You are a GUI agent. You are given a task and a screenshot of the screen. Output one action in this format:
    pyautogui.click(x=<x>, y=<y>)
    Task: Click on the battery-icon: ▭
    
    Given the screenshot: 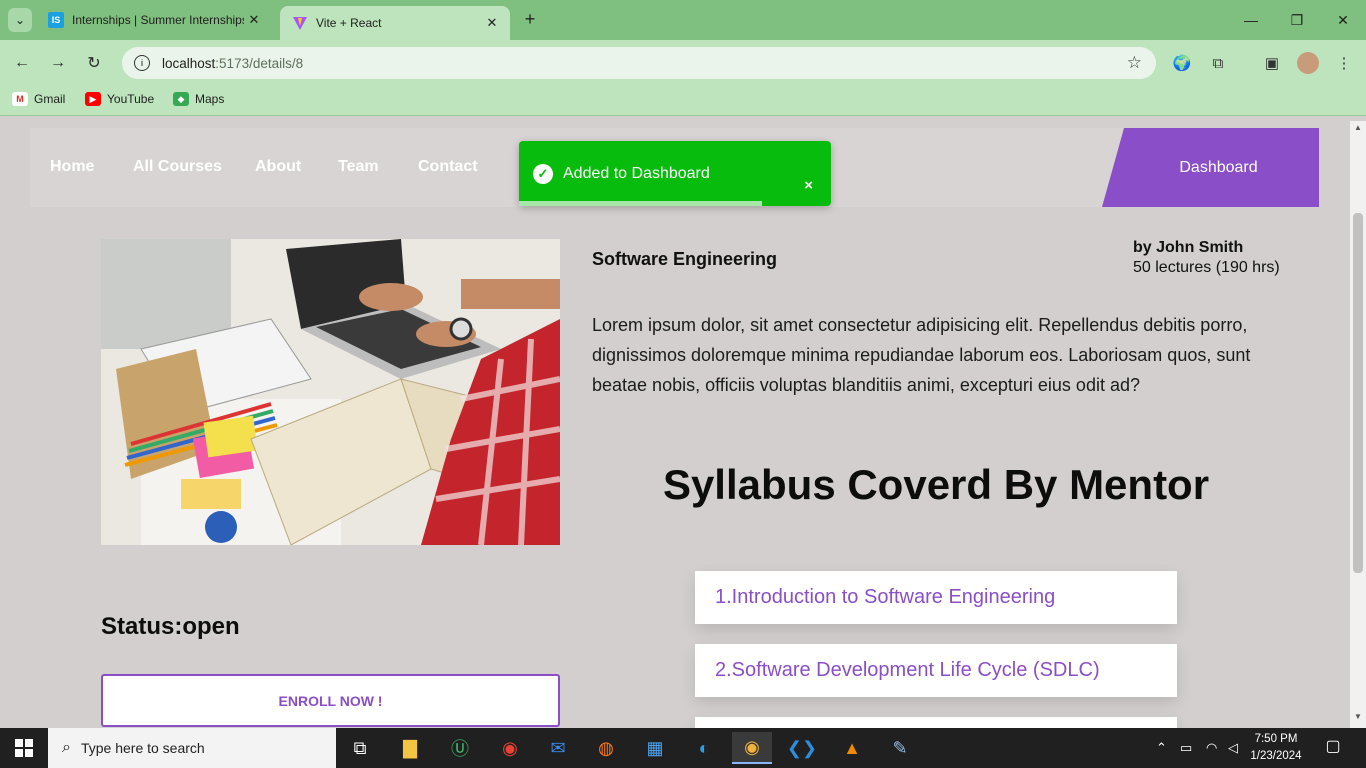 What is the action you would take?
    pyautogui.click(x=1186, y=748)
    